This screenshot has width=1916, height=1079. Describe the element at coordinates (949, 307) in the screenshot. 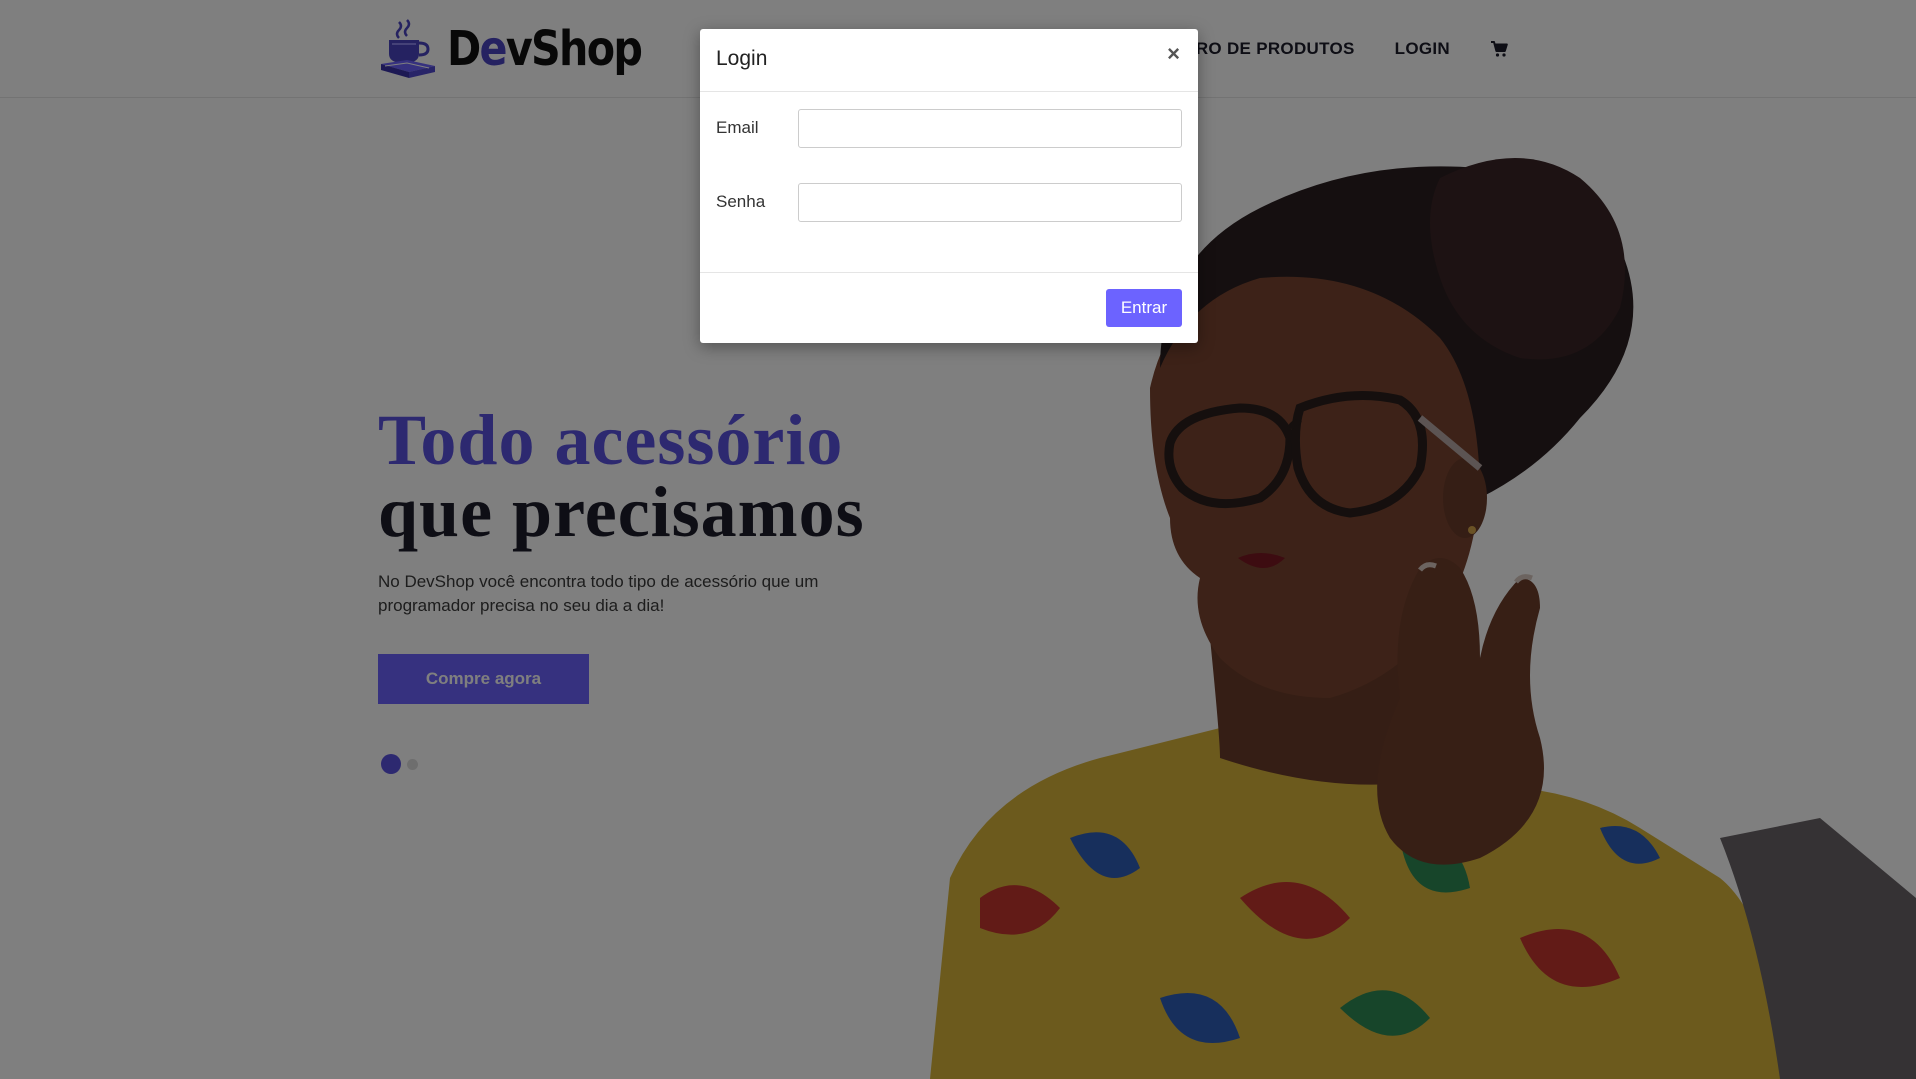

I see `modal-footer: Entrar` at that location.